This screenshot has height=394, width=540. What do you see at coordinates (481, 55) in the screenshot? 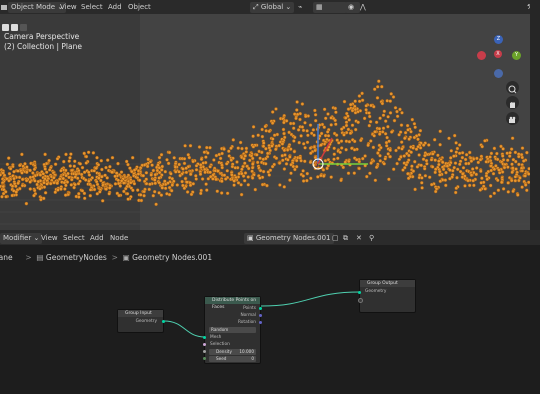
I see `gizmo-neg-x-axis` at bounding box center [481, 55].